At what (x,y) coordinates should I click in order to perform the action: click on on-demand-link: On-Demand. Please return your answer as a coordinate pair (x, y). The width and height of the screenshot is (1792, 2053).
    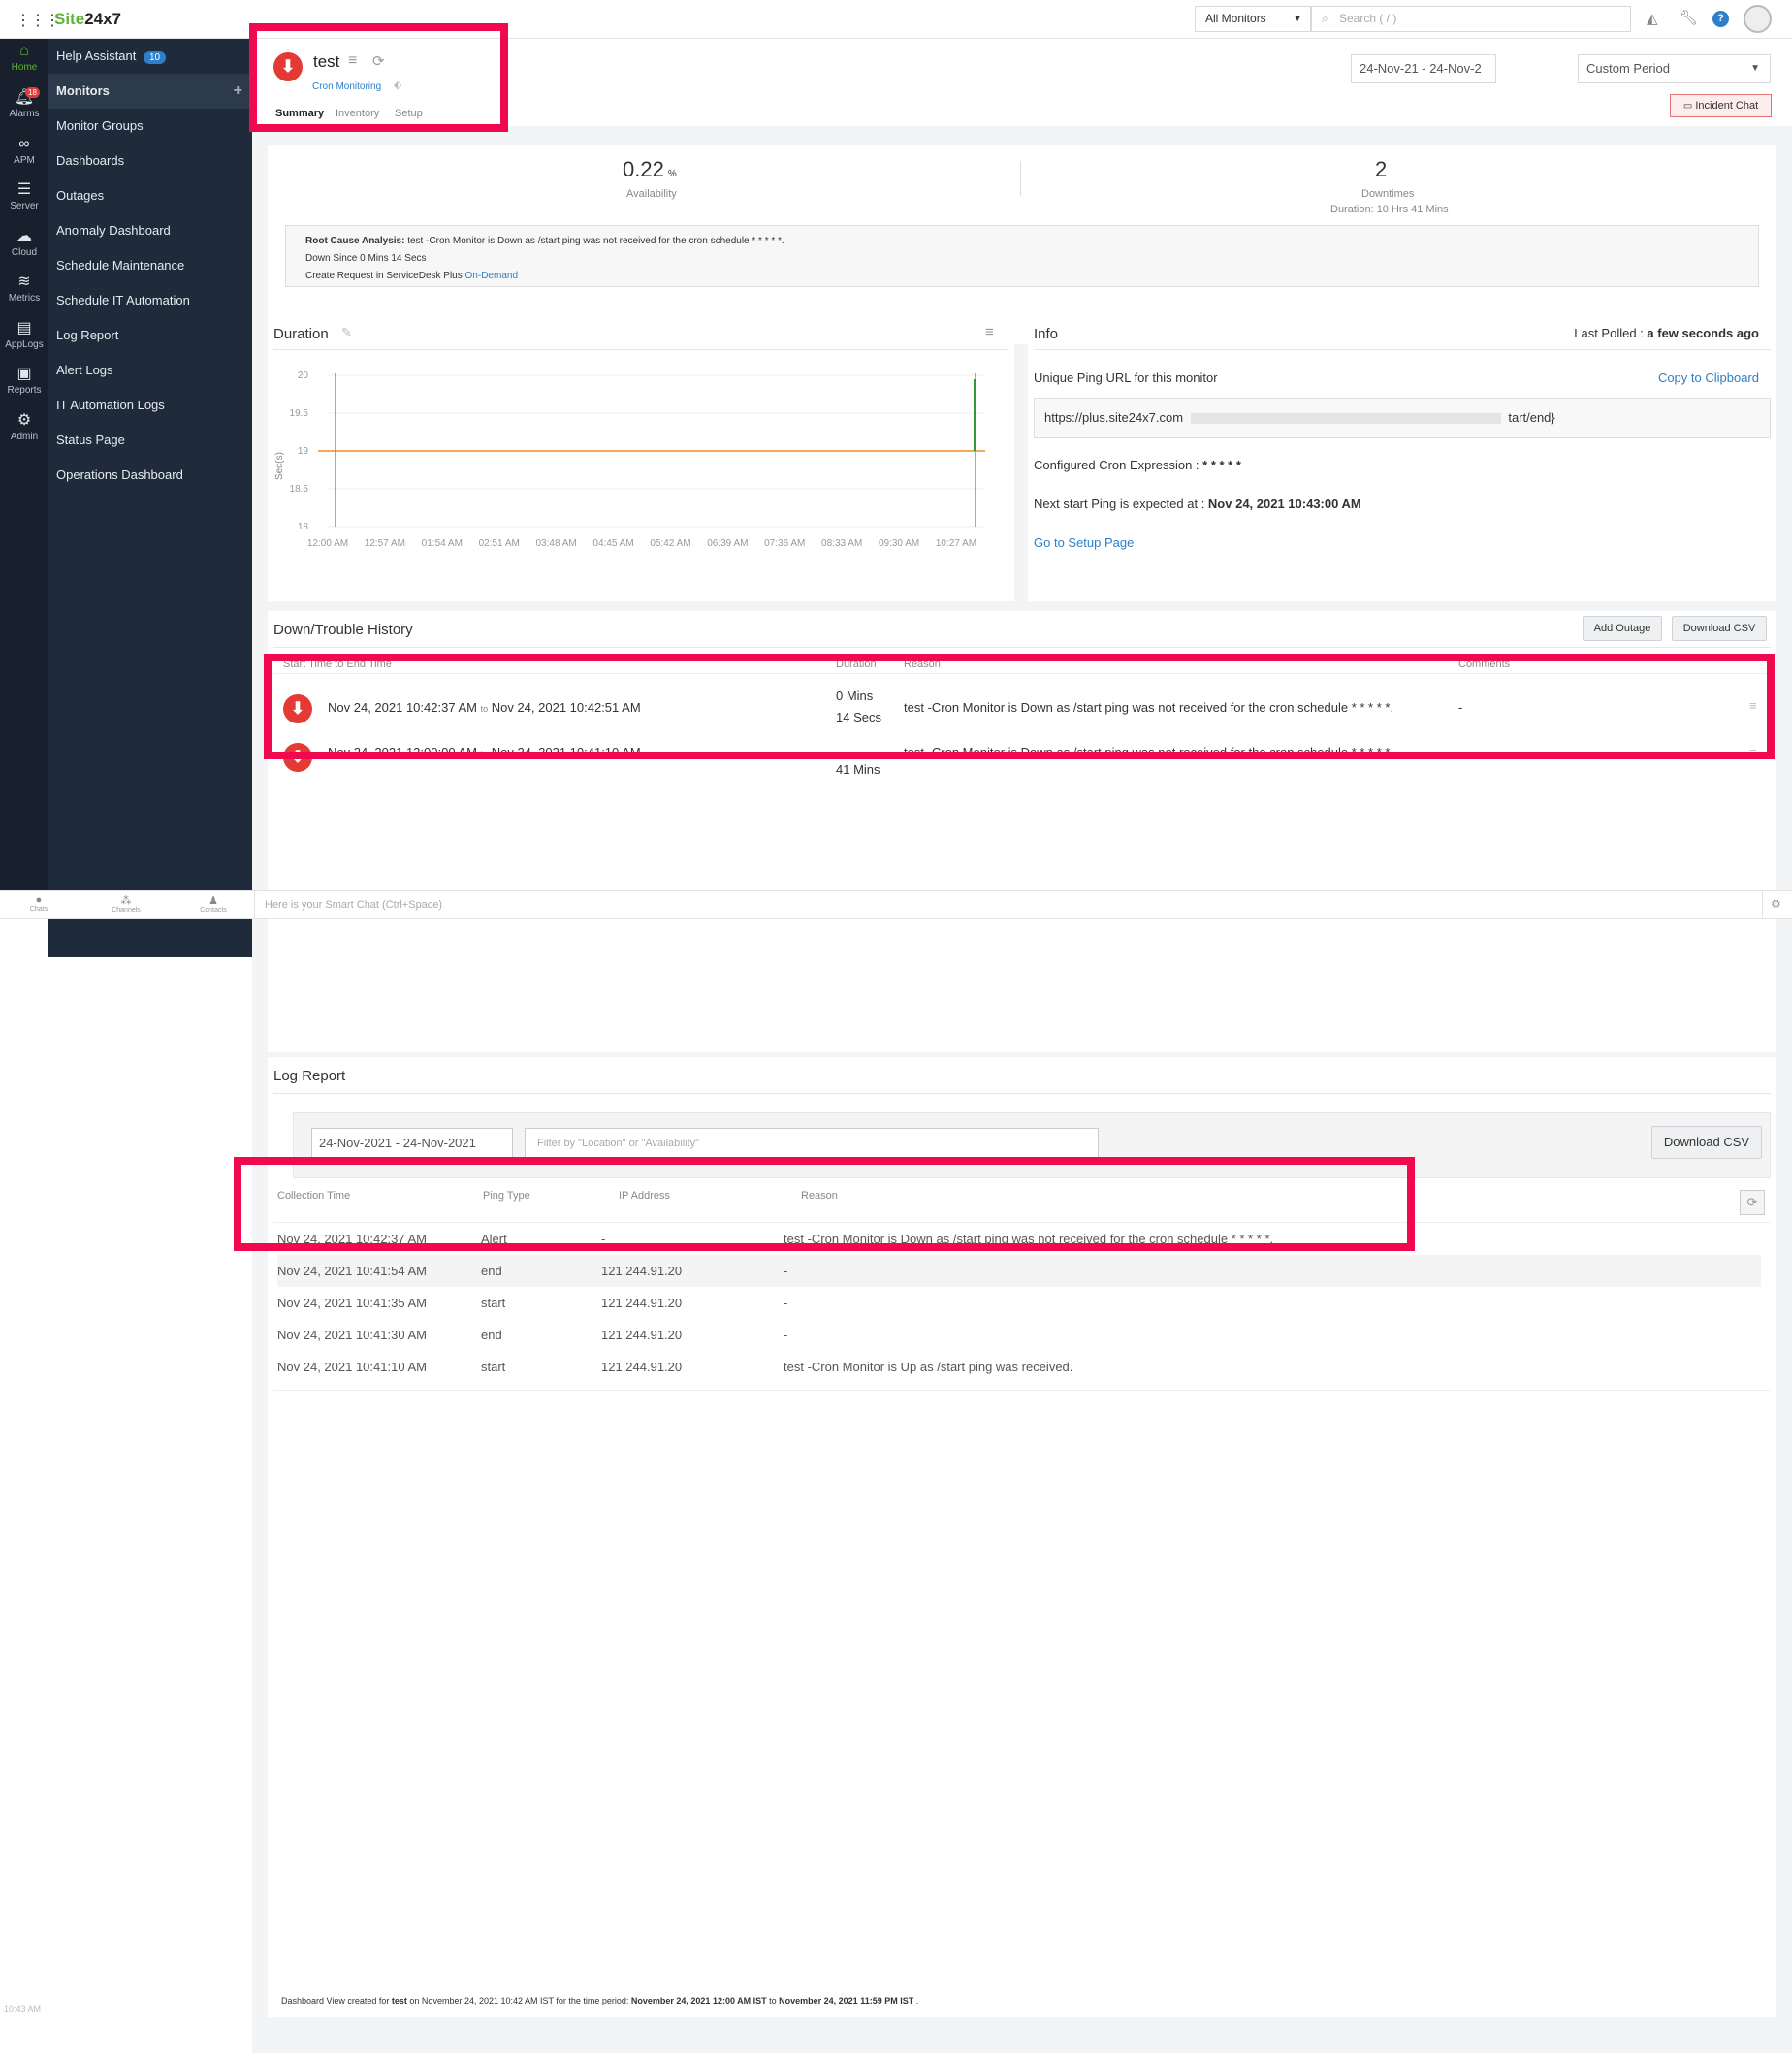
    Looking at the image, I should click on (491, 276).